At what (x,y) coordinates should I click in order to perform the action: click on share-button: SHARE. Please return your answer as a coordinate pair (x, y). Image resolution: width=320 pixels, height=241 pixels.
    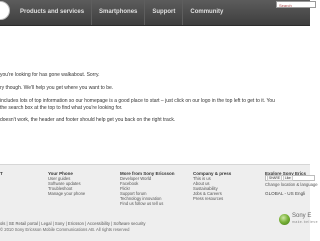
    Looking at the image, I should click on (274, 178).